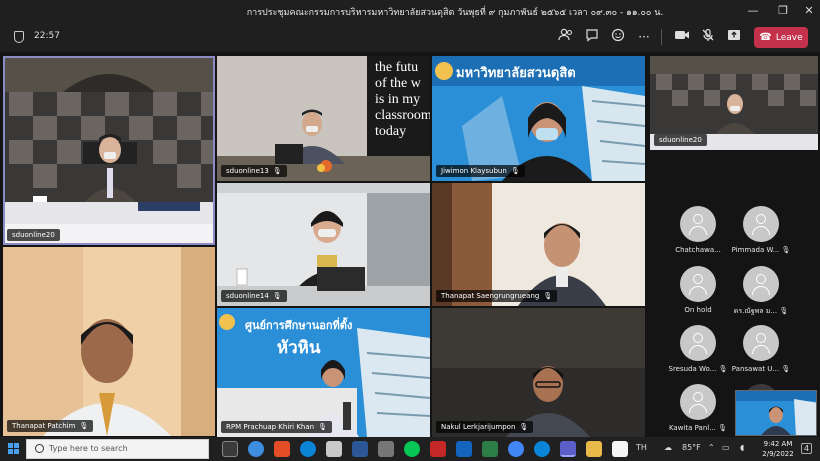 The image size is (820, 461). I want to click on roster-item: Kawita Panl... 🎙, so click(698, 412).